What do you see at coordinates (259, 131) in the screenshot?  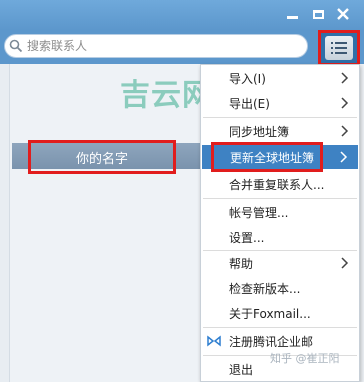 I see `menu-item-label: 同步地址簿` at bounding box center [259, 131].